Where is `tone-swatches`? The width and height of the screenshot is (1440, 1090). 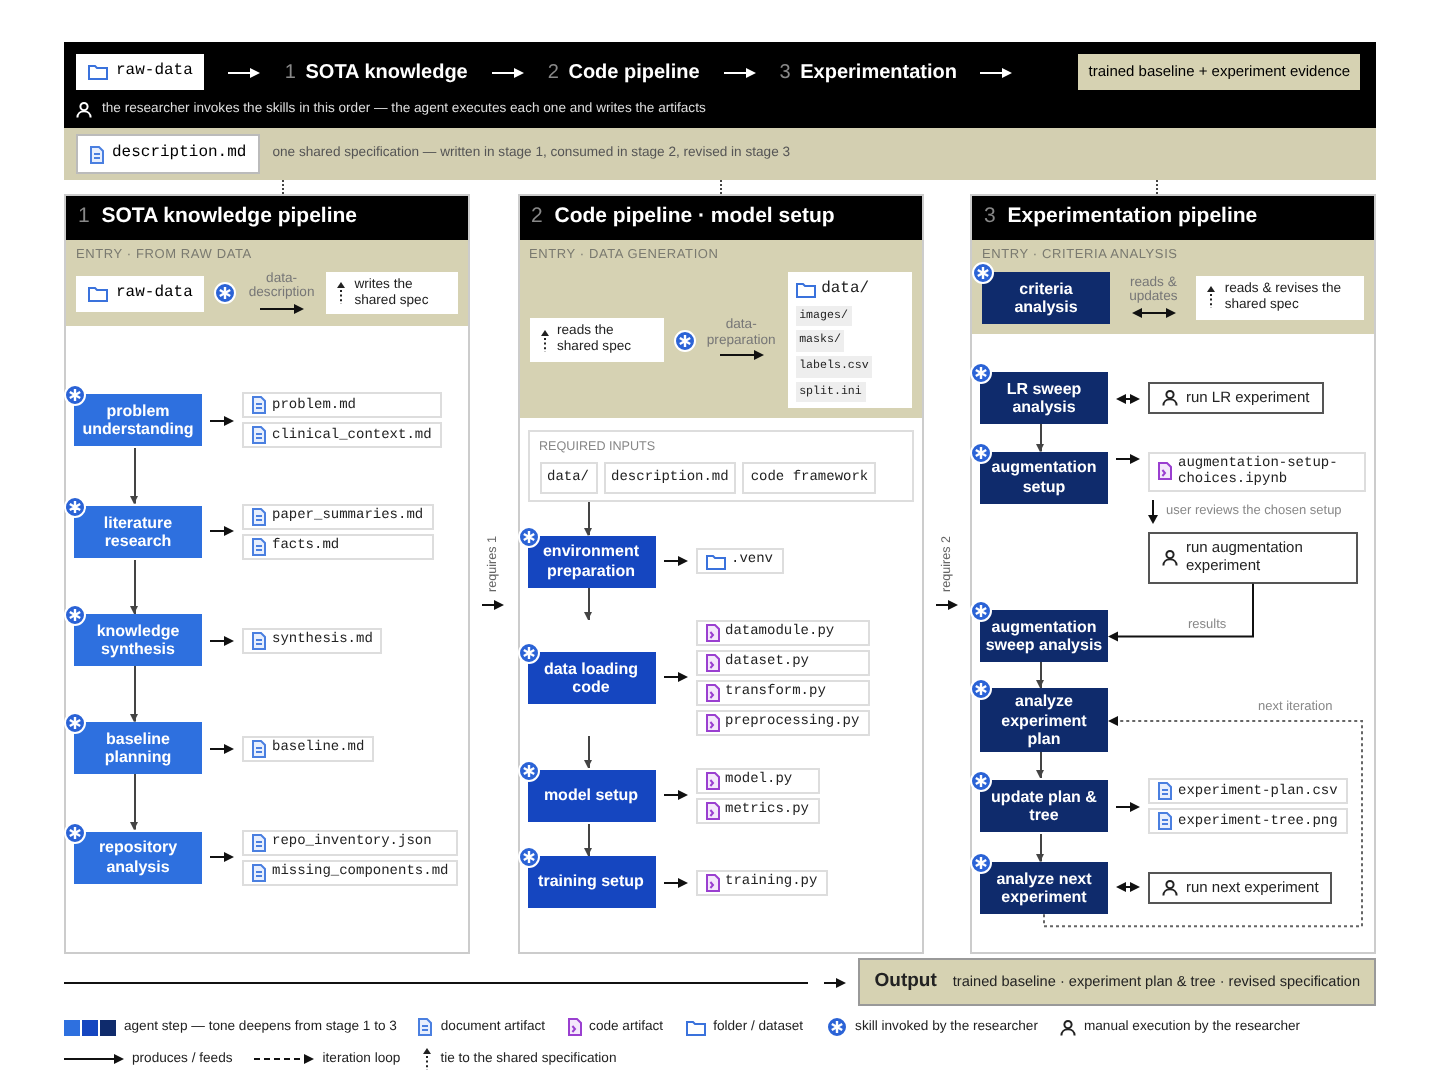 tone-swatches is located at coordinates (90, 1027).